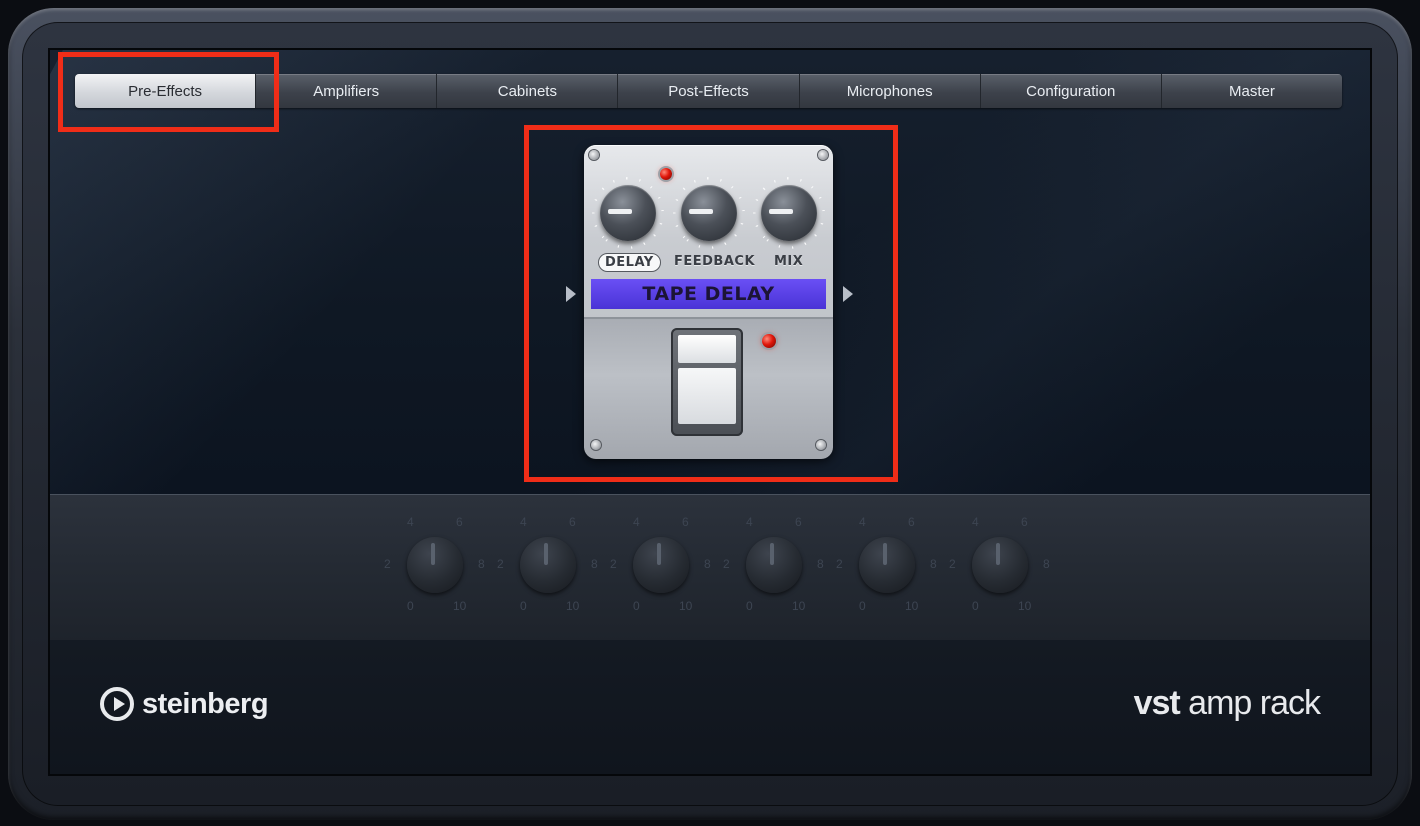 This screenshot has width=1420, height=826. I want to click on play-circle-icon, so click(117, 704).